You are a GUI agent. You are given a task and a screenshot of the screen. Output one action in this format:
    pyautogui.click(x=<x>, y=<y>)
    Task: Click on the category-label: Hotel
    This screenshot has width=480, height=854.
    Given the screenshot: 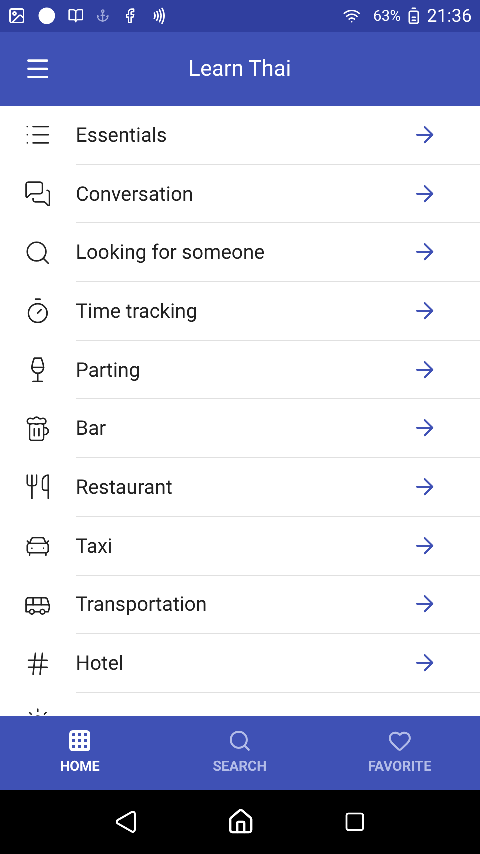 What is the action you would take?
    pyautogui.click(x=100, y=664)
    